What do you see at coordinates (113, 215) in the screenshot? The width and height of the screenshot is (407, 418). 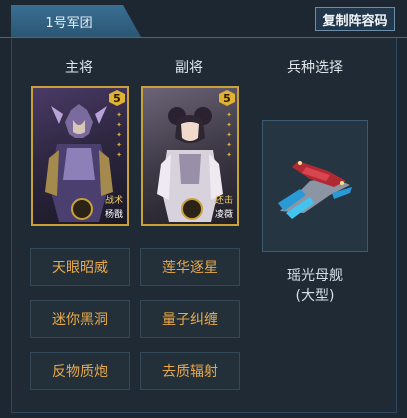 I see `hero-name: 杨戬` at bounding box center [113, 215].